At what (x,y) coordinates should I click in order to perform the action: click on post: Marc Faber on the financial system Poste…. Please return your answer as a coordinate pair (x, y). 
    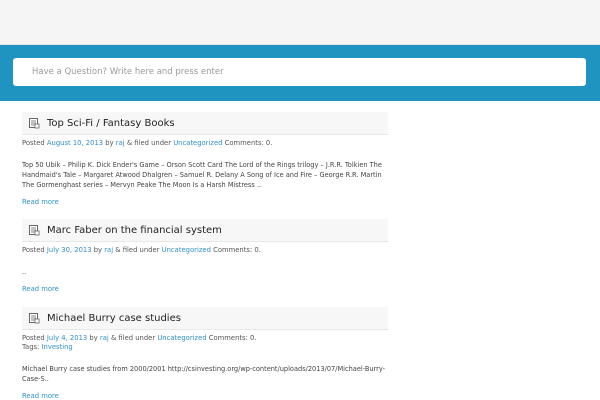
    Looking at the image, I should click on (205, 256).